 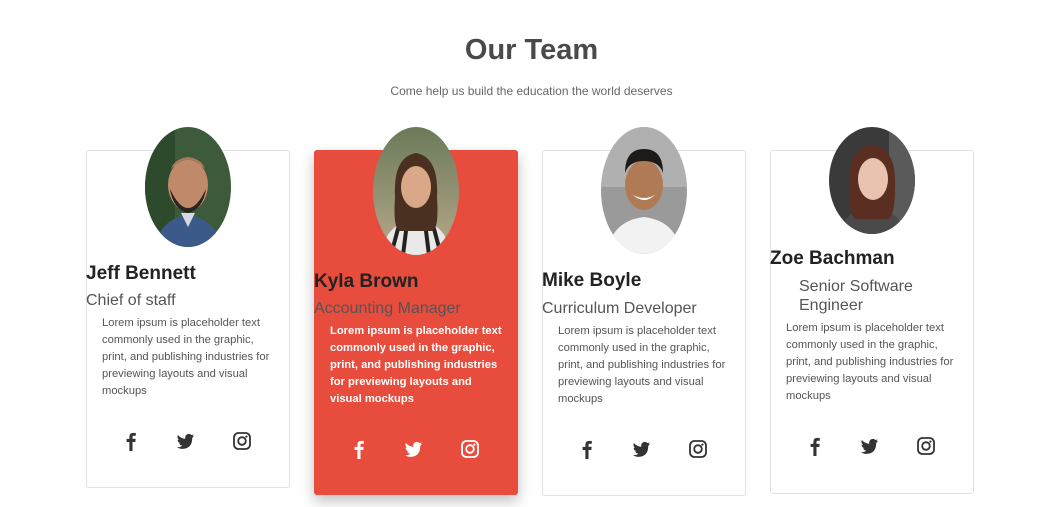 I want to click on page-title: Our Team, so click(x=531, y=50).